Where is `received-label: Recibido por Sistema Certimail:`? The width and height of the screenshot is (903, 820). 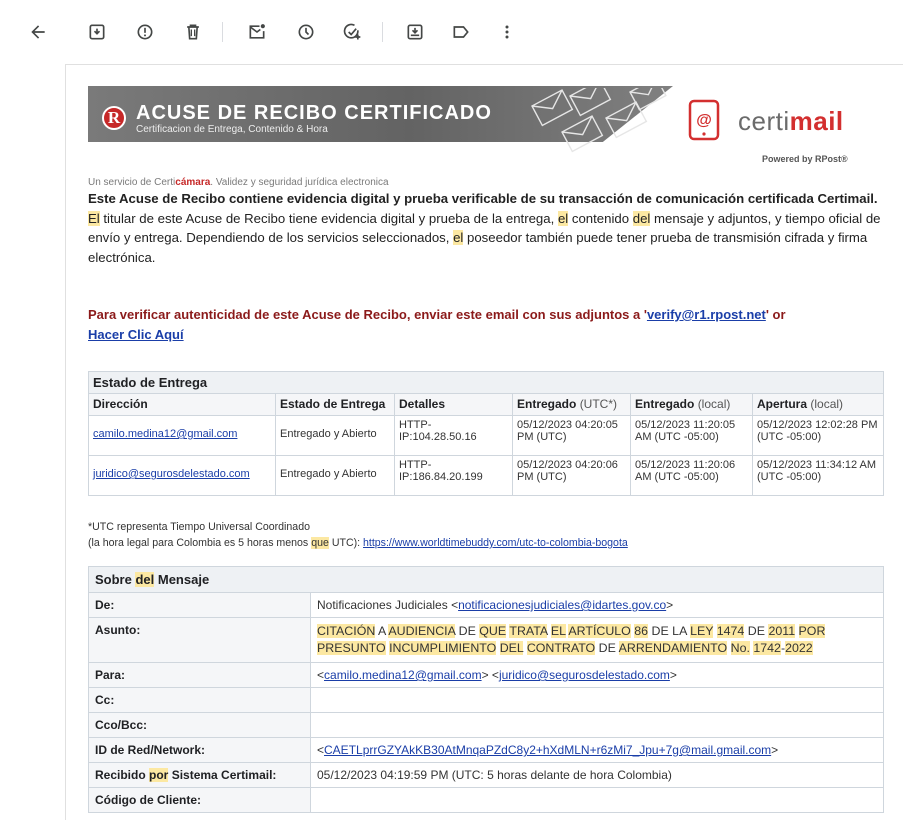 received-label: Recibido por Sistema Certimail: is located at coordinates (199, 775).